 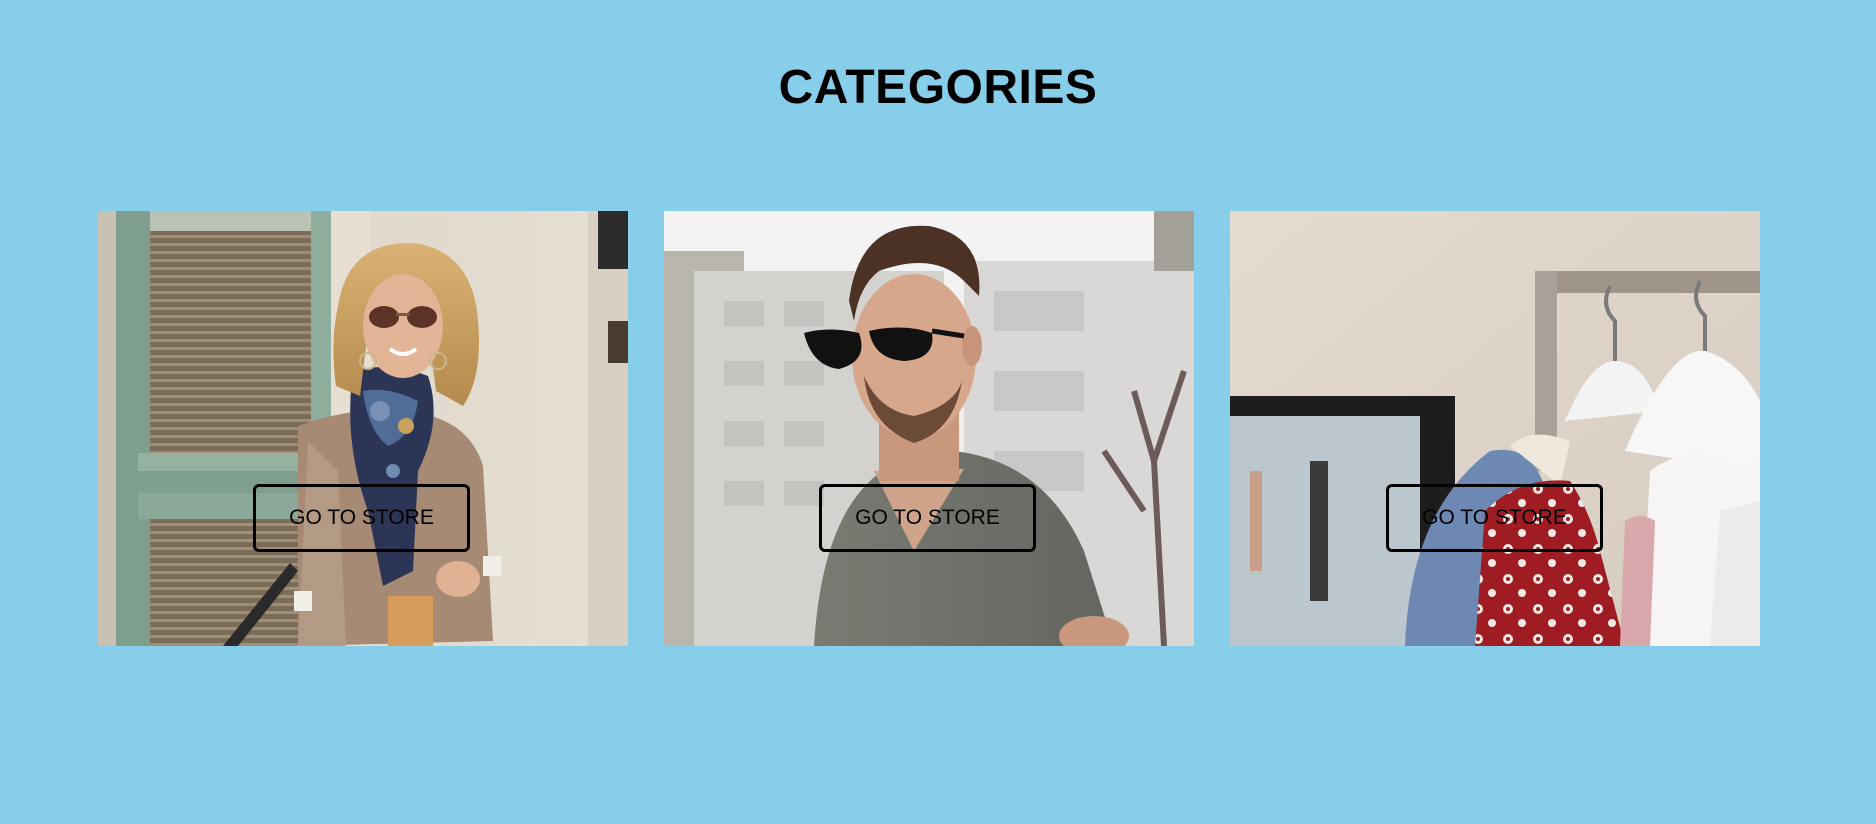 I want to click on man-in-sunglasses-photo, so click(x=929, y=428).